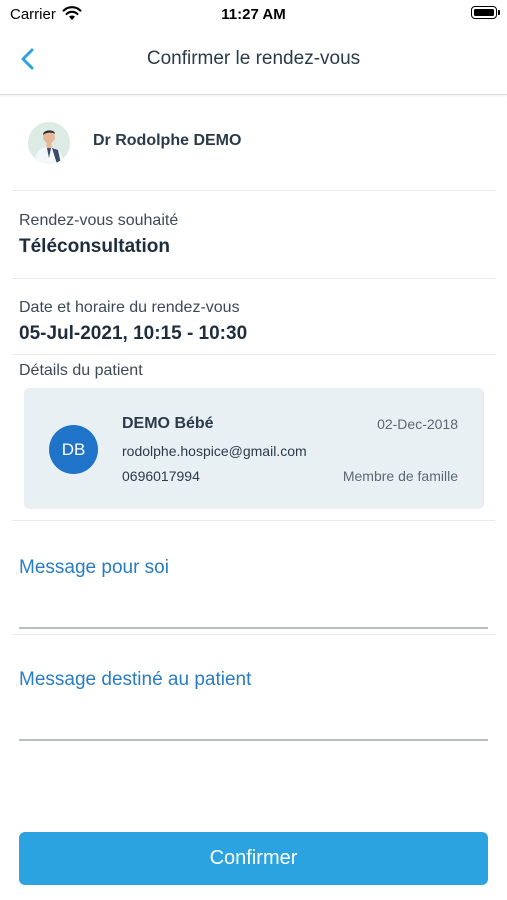 The height and width of the screenshot is (900, 507). I want to click on patient-details-label: Détails du patient, so click(81, 370).